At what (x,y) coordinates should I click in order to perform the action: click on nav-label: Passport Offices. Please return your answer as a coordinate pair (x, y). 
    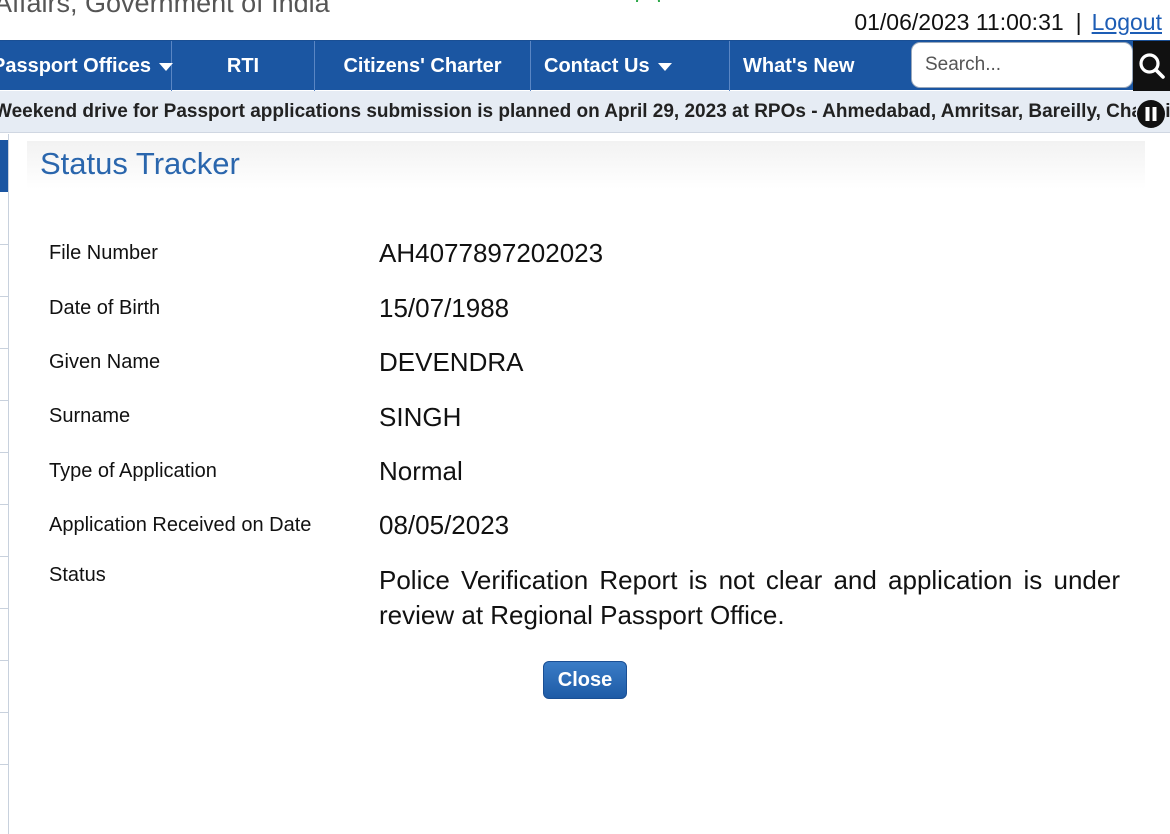
    Looking at the image, I should click on (75, 66).